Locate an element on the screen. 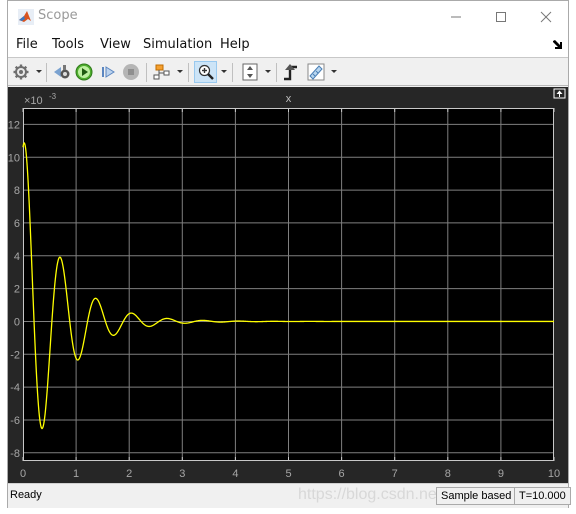  x-tick-label: 3 is located at coordinates (182, 474).